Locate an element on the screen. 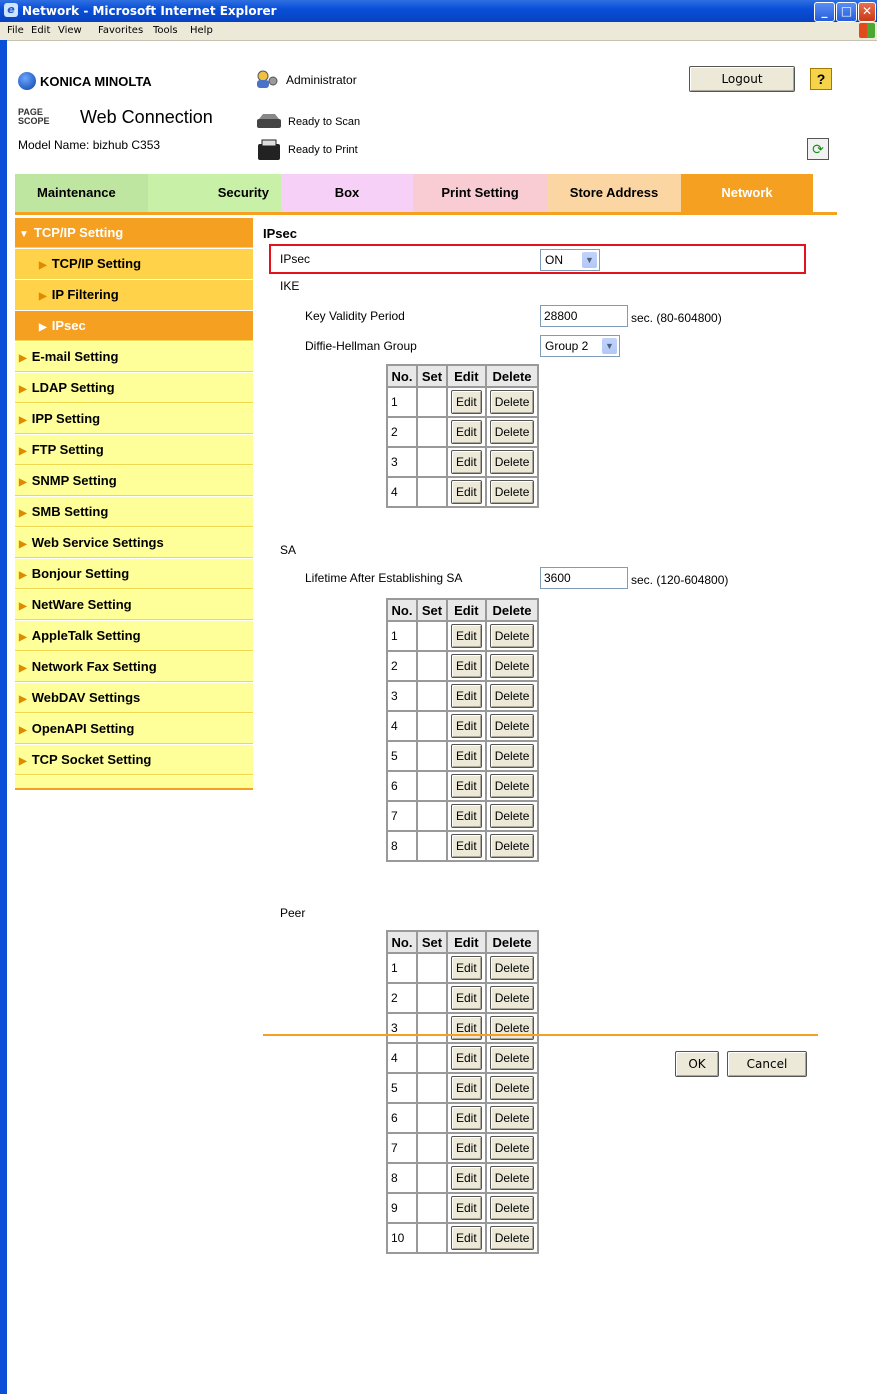 The image size is (877, 1394). sidebar-item-openapi-setting: ▶ OpenAPI Setting is located at coordinates (134, 729).